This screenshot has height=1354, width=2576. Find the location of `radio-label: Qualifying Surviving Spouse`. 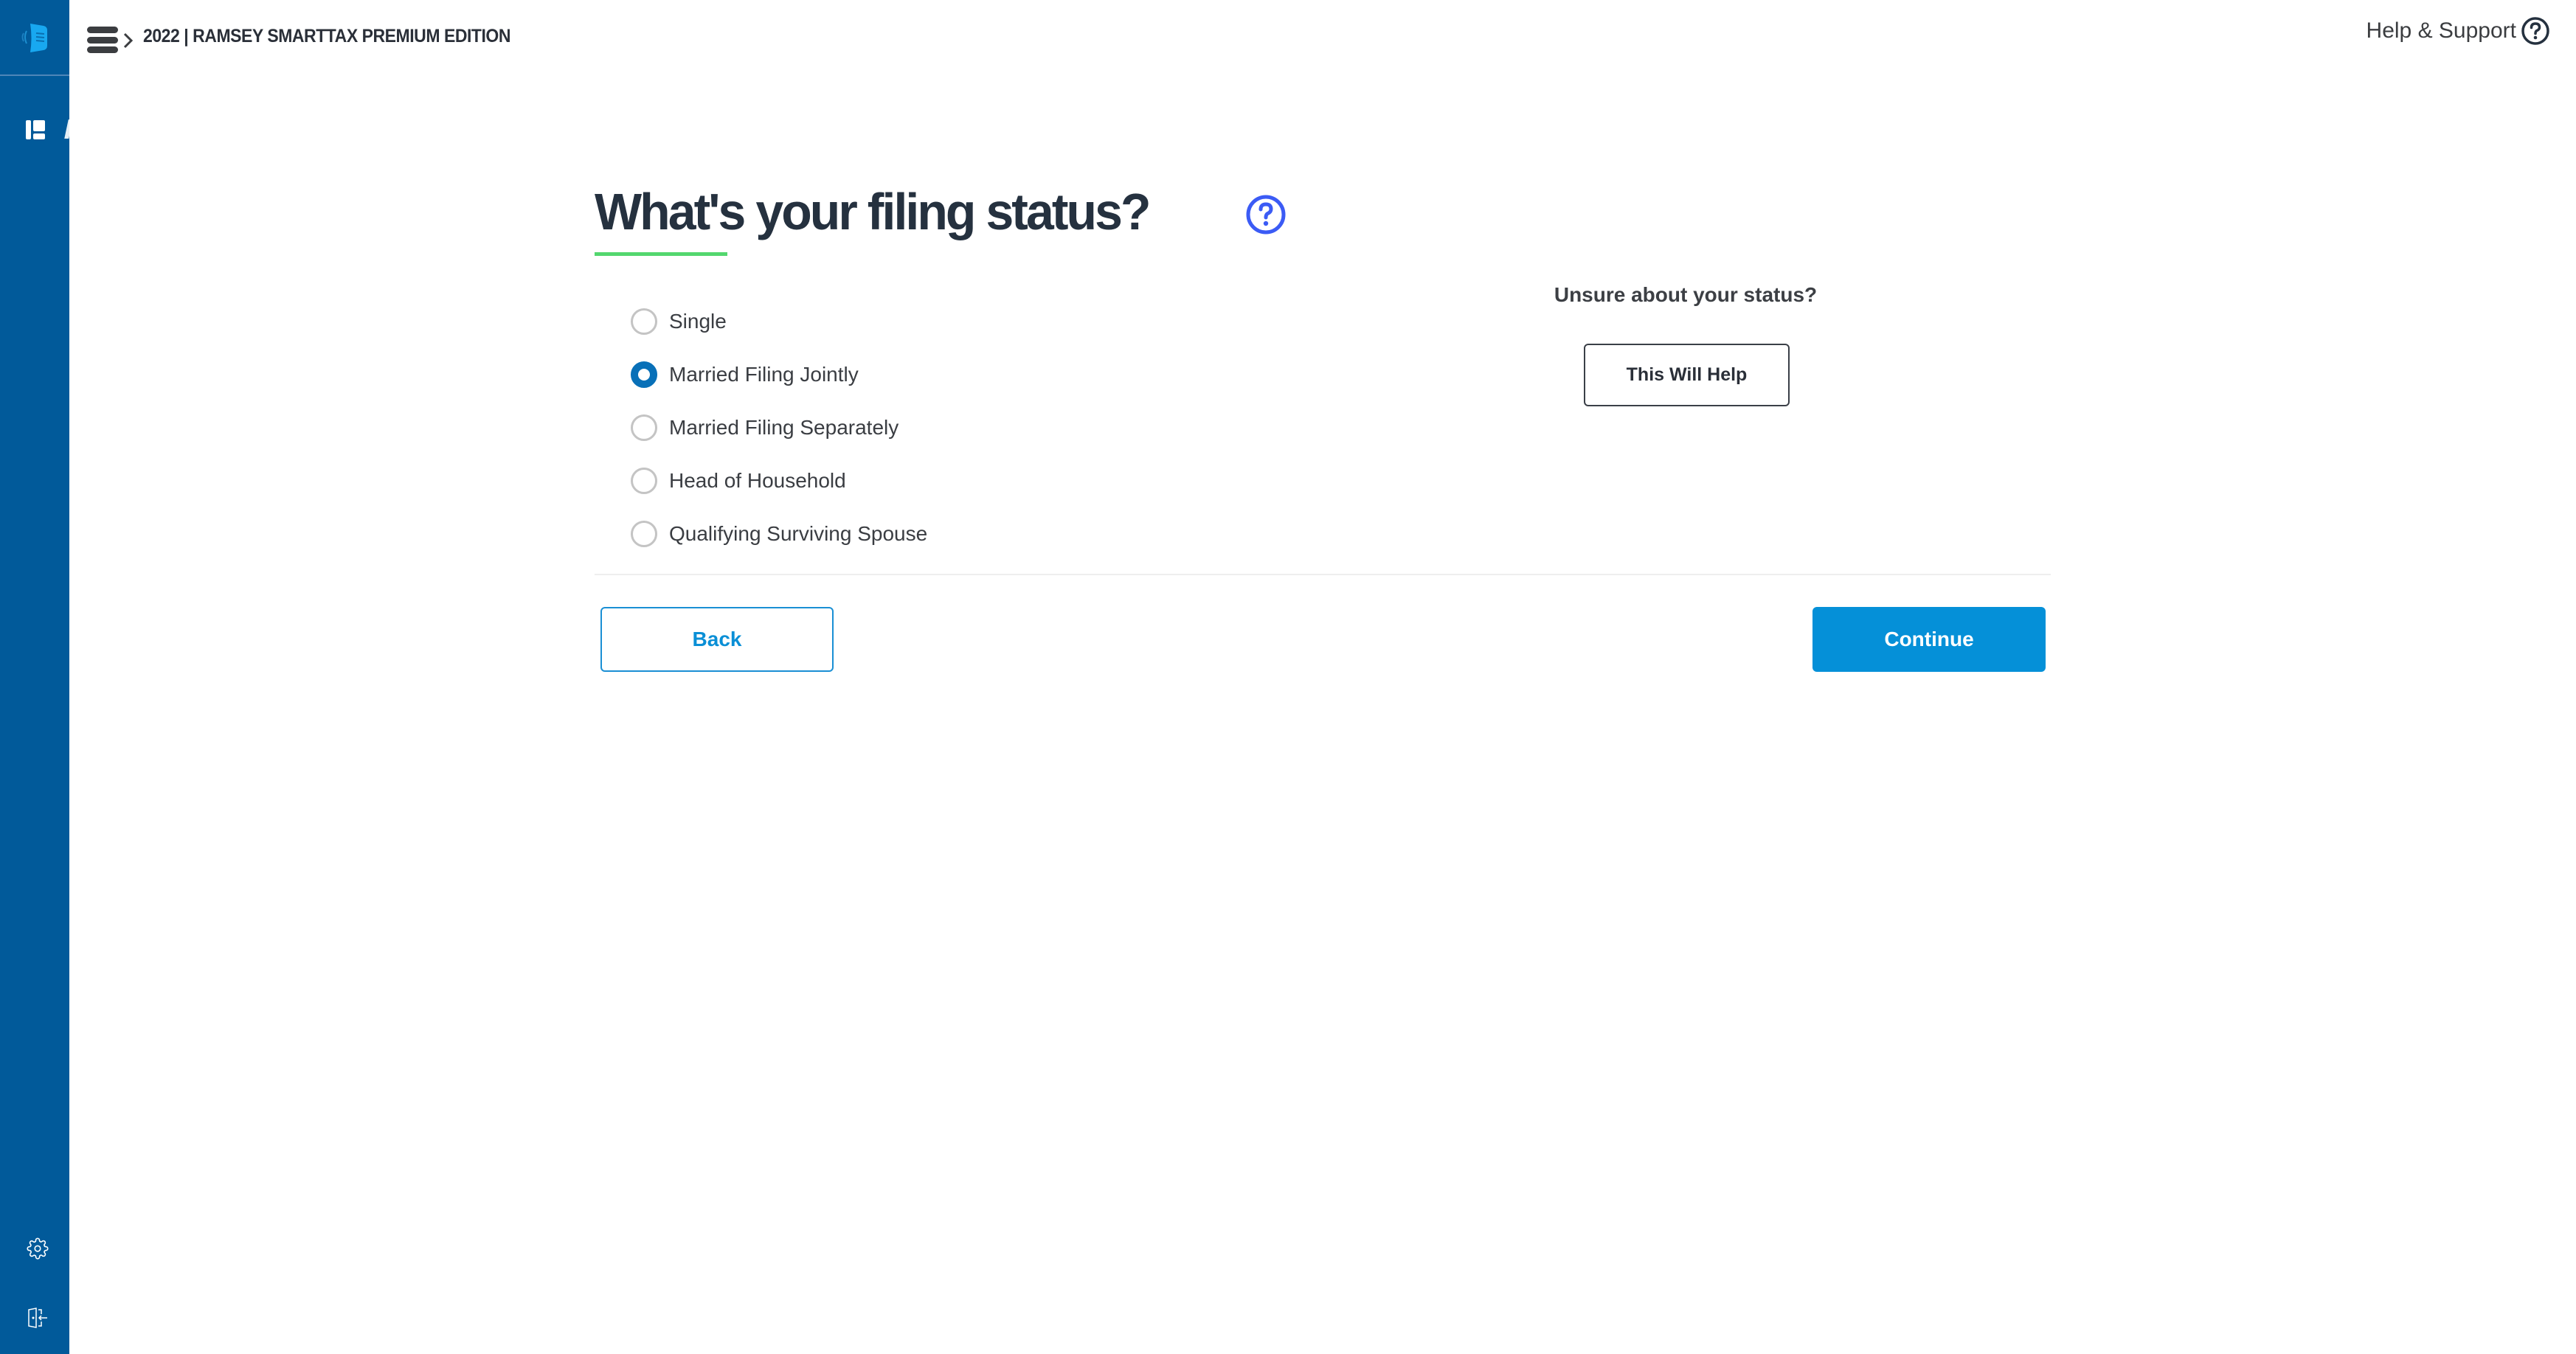

radio-label: Qualifying Surviving Spouse is located at coordinates (799, 533).